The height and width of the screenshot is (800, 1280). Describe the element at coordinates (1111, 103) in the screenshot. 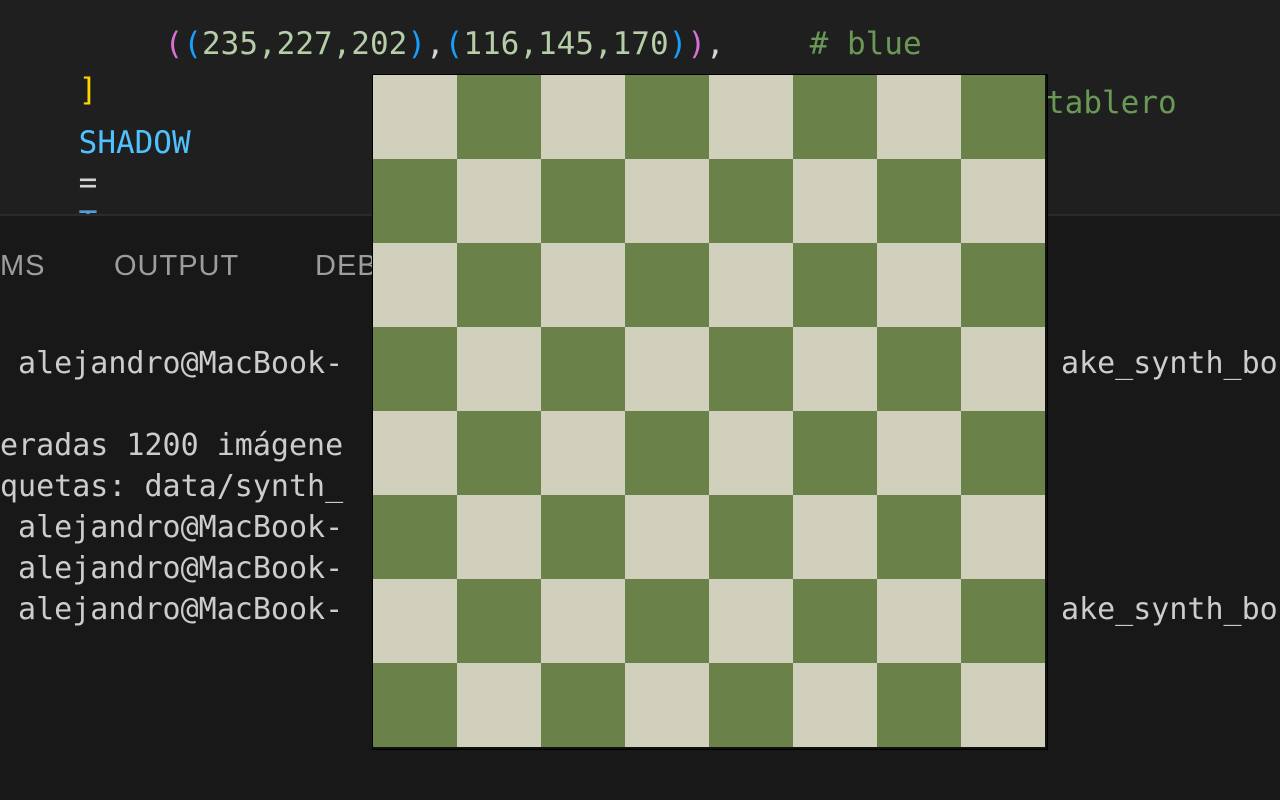

I see `code-comment-tablero: tablero` at that location.